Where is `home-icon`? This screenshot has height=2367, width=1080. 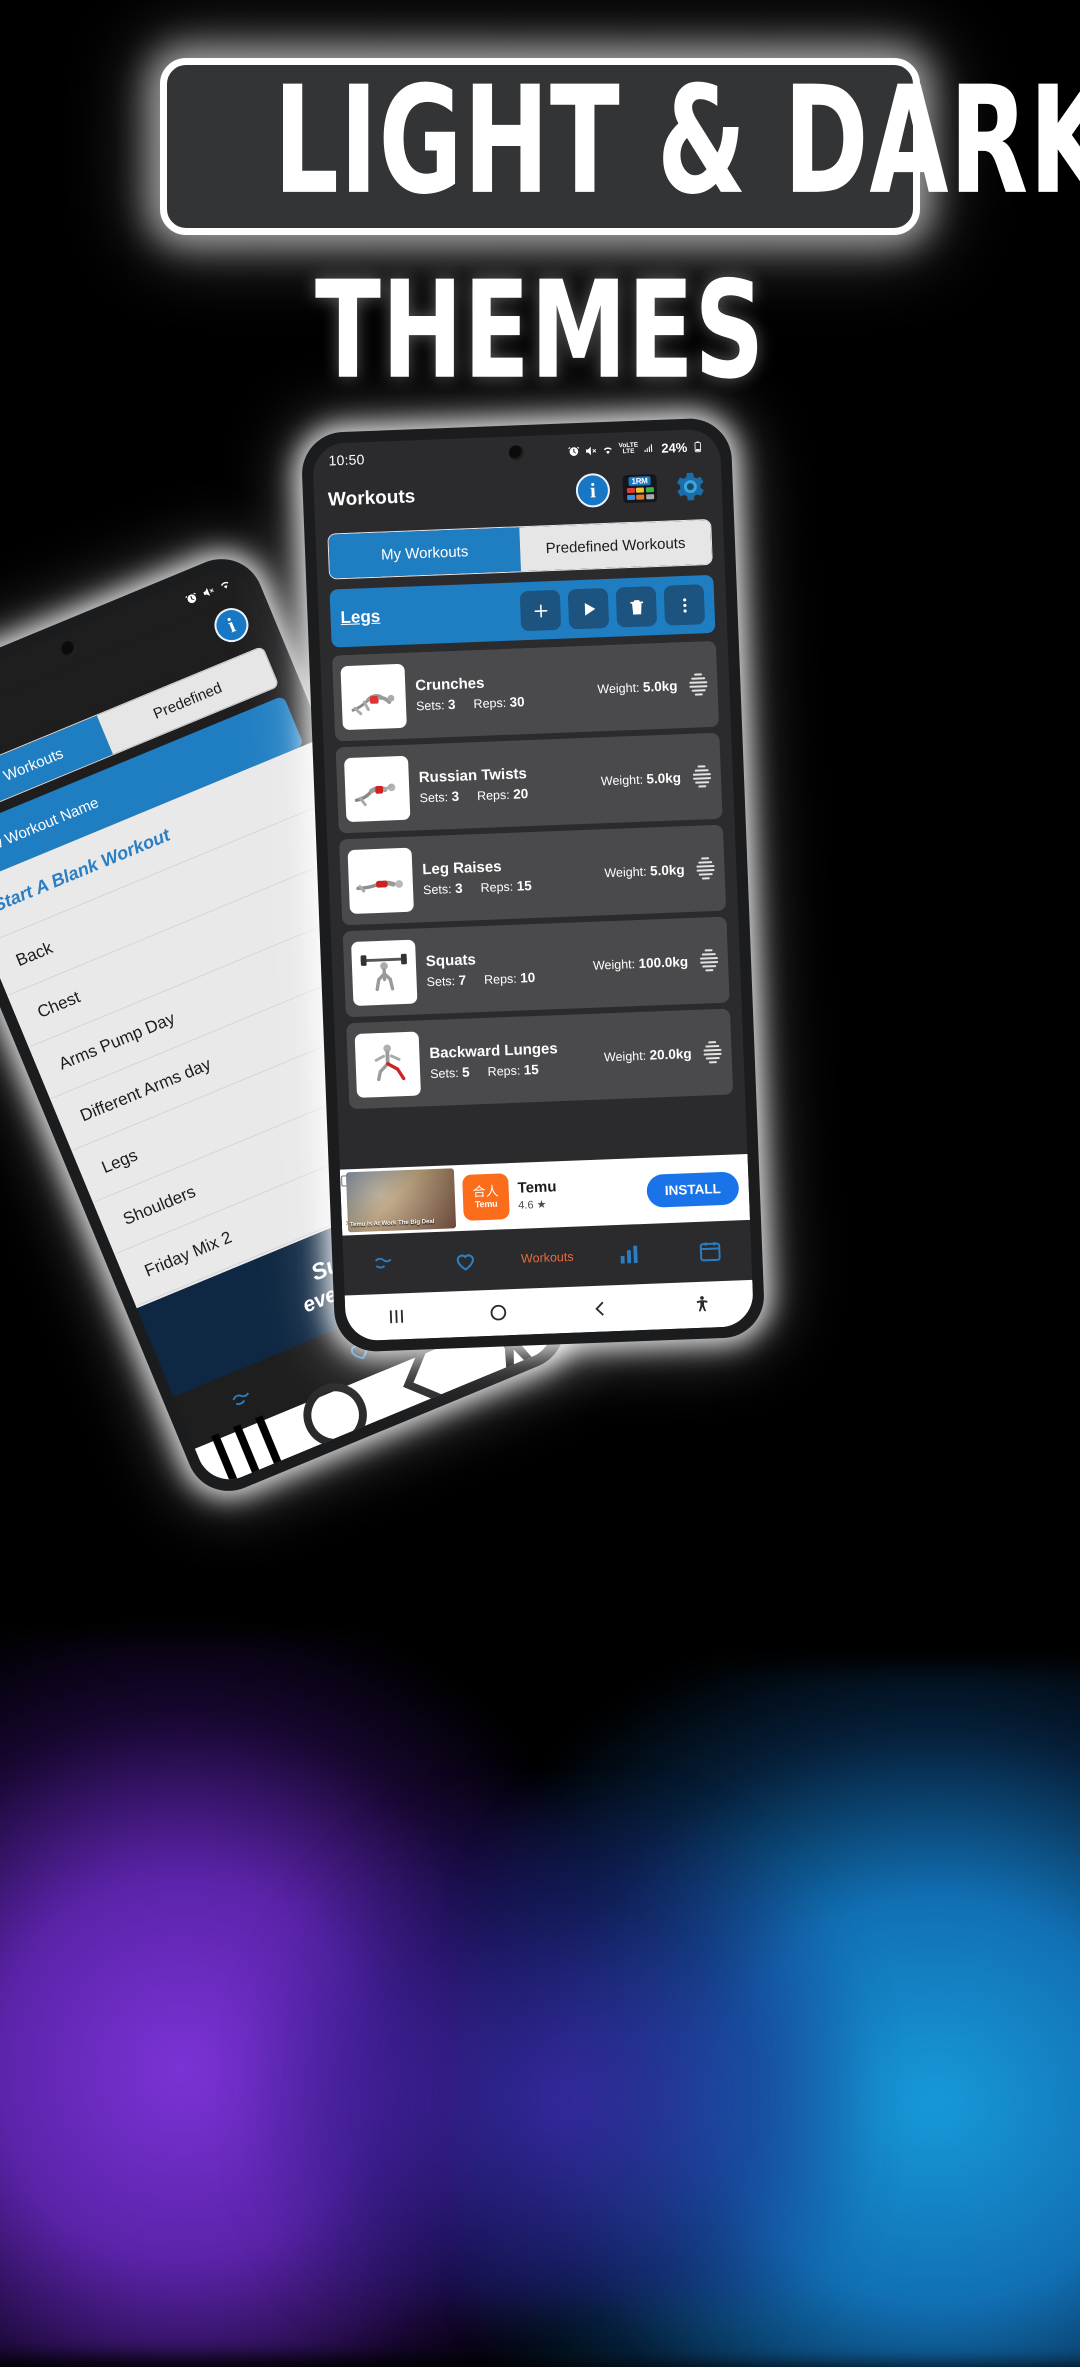
home-icon is located at coordinates (498, 1312).